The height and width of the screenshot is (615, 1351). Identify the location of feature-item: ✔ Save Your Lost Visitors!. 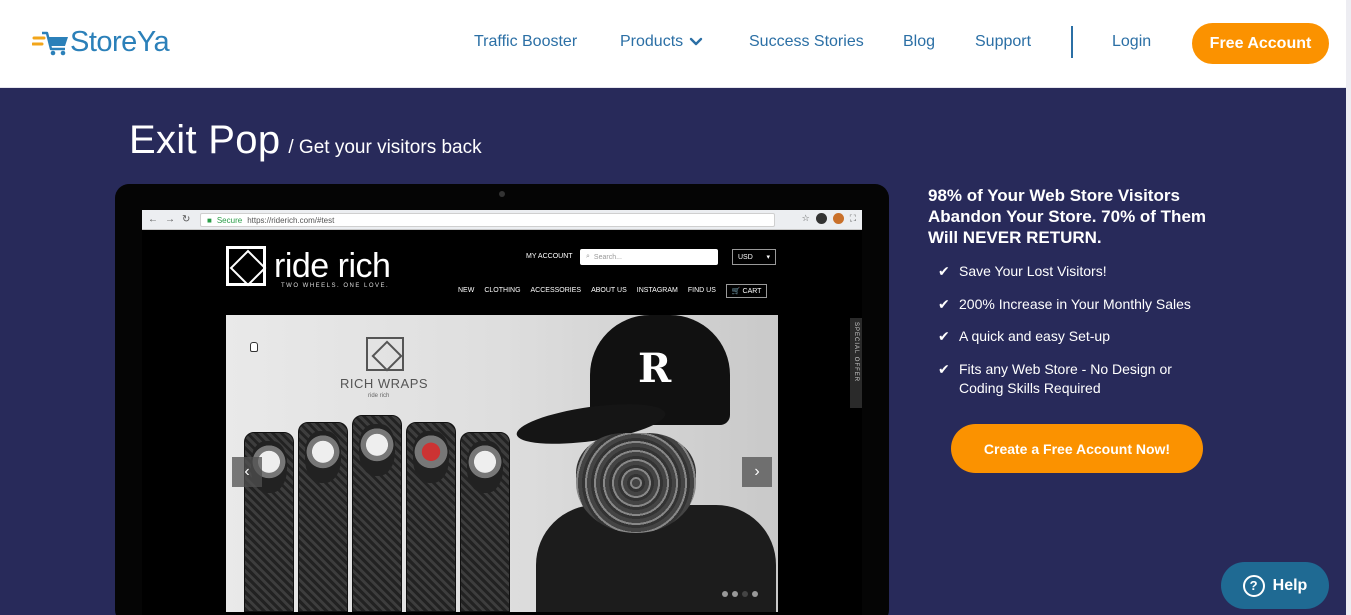
(1068, 271).